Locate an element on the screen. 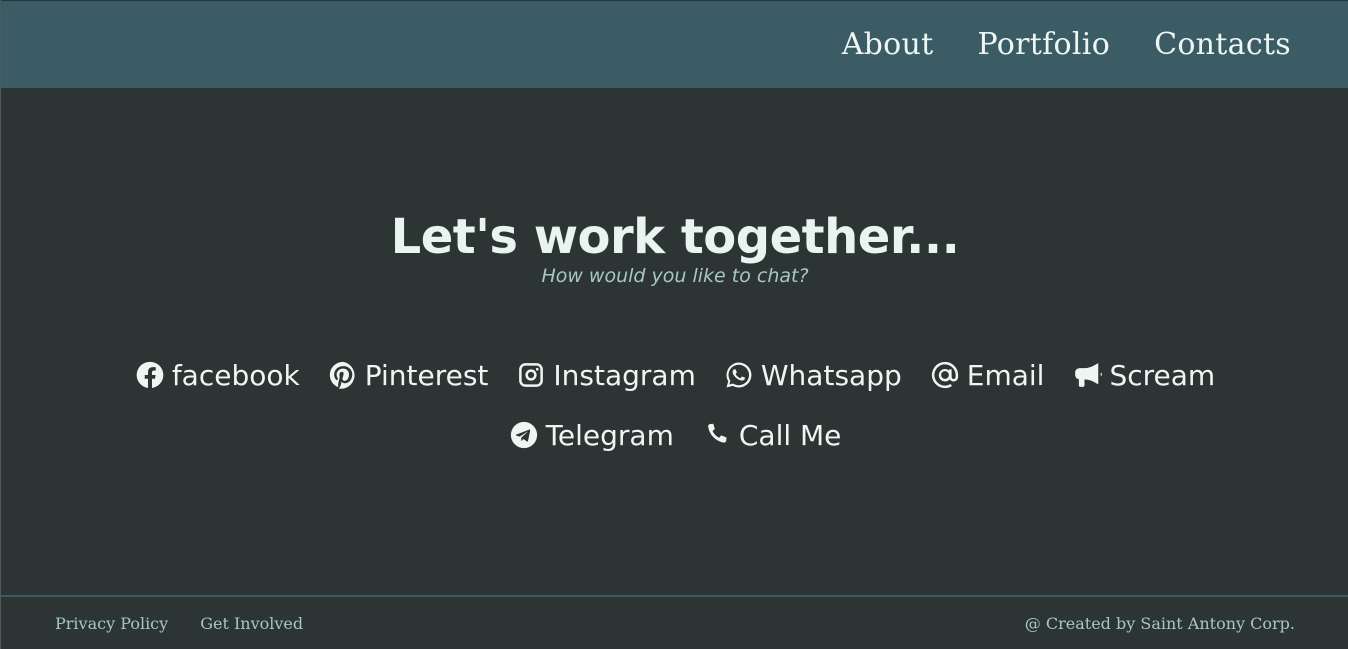  instagram-label: Instagram is located at coordinates (624, 375).